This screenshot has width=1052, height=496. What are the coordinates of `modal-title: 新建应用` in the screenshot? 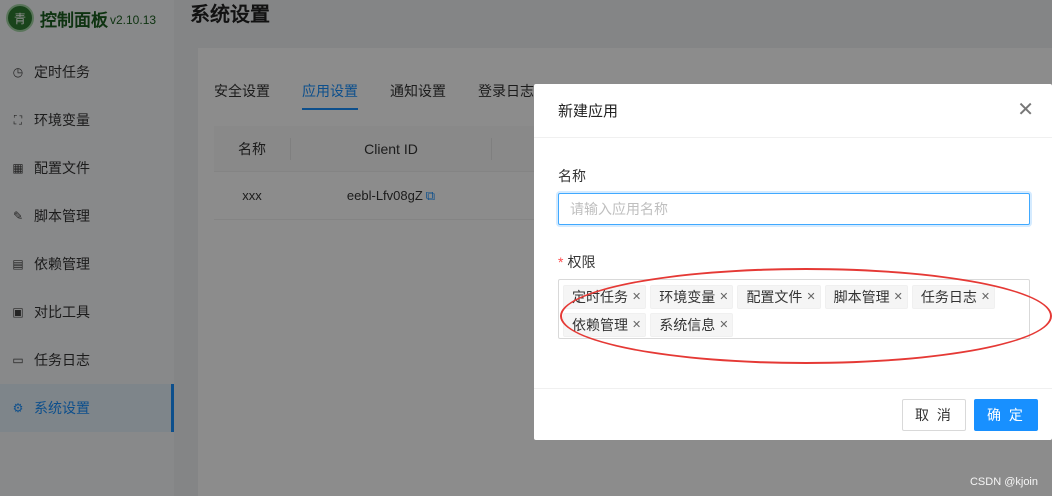 It's located at (793, 111).